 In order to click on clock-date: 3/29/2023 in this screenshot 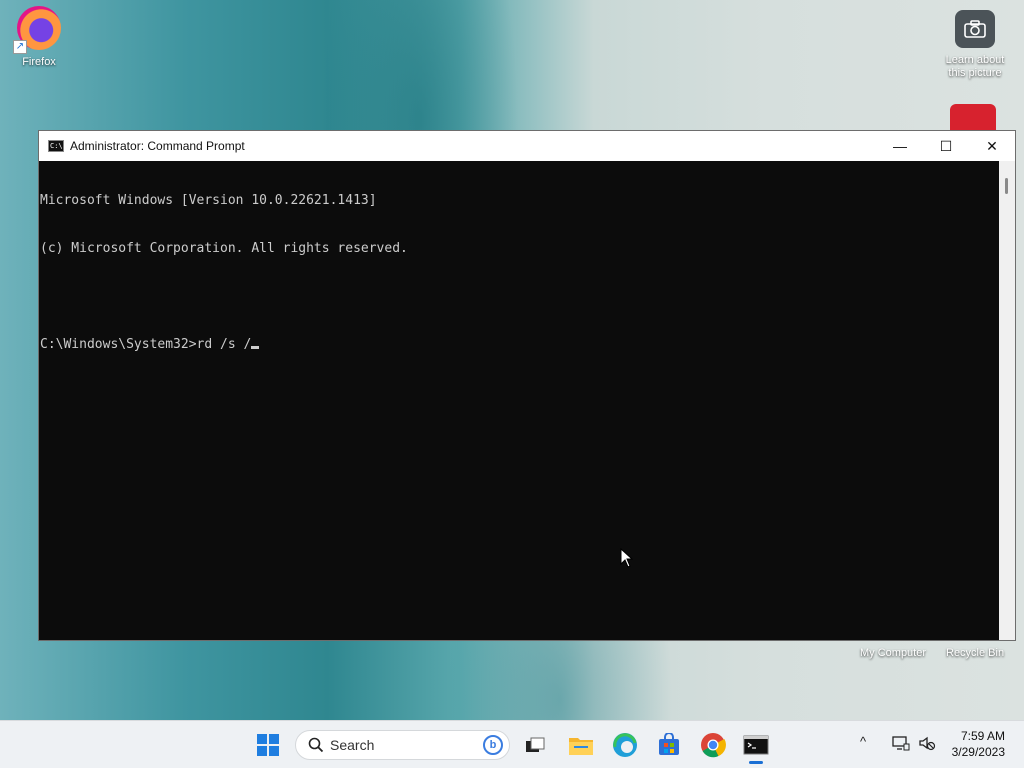, I will do `click(978, 752)`.